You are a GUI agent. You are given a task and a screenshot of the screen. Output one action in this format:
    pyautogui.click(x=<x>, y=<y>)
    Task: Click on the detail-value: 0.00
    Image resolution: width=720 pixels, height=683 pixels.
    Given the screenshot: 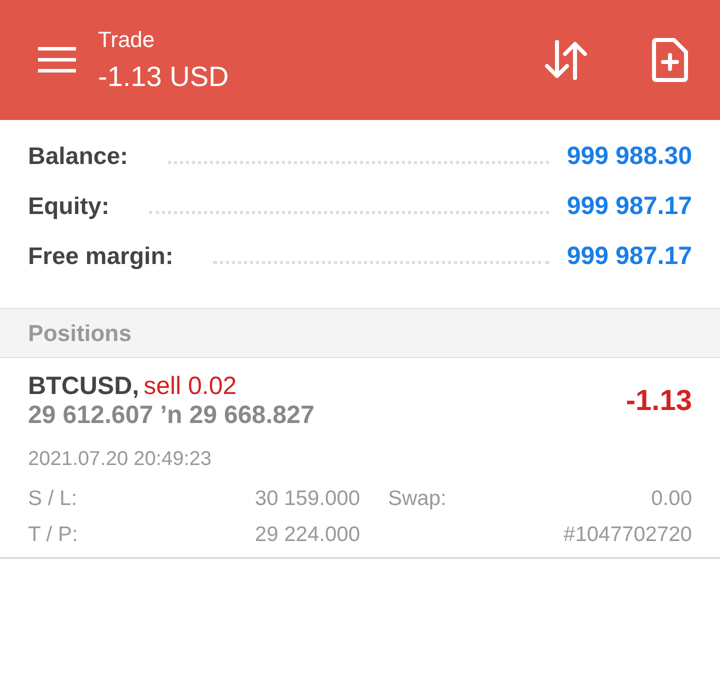 What is the action you would take?
    pyautogui.click(x=671, y=499)
    